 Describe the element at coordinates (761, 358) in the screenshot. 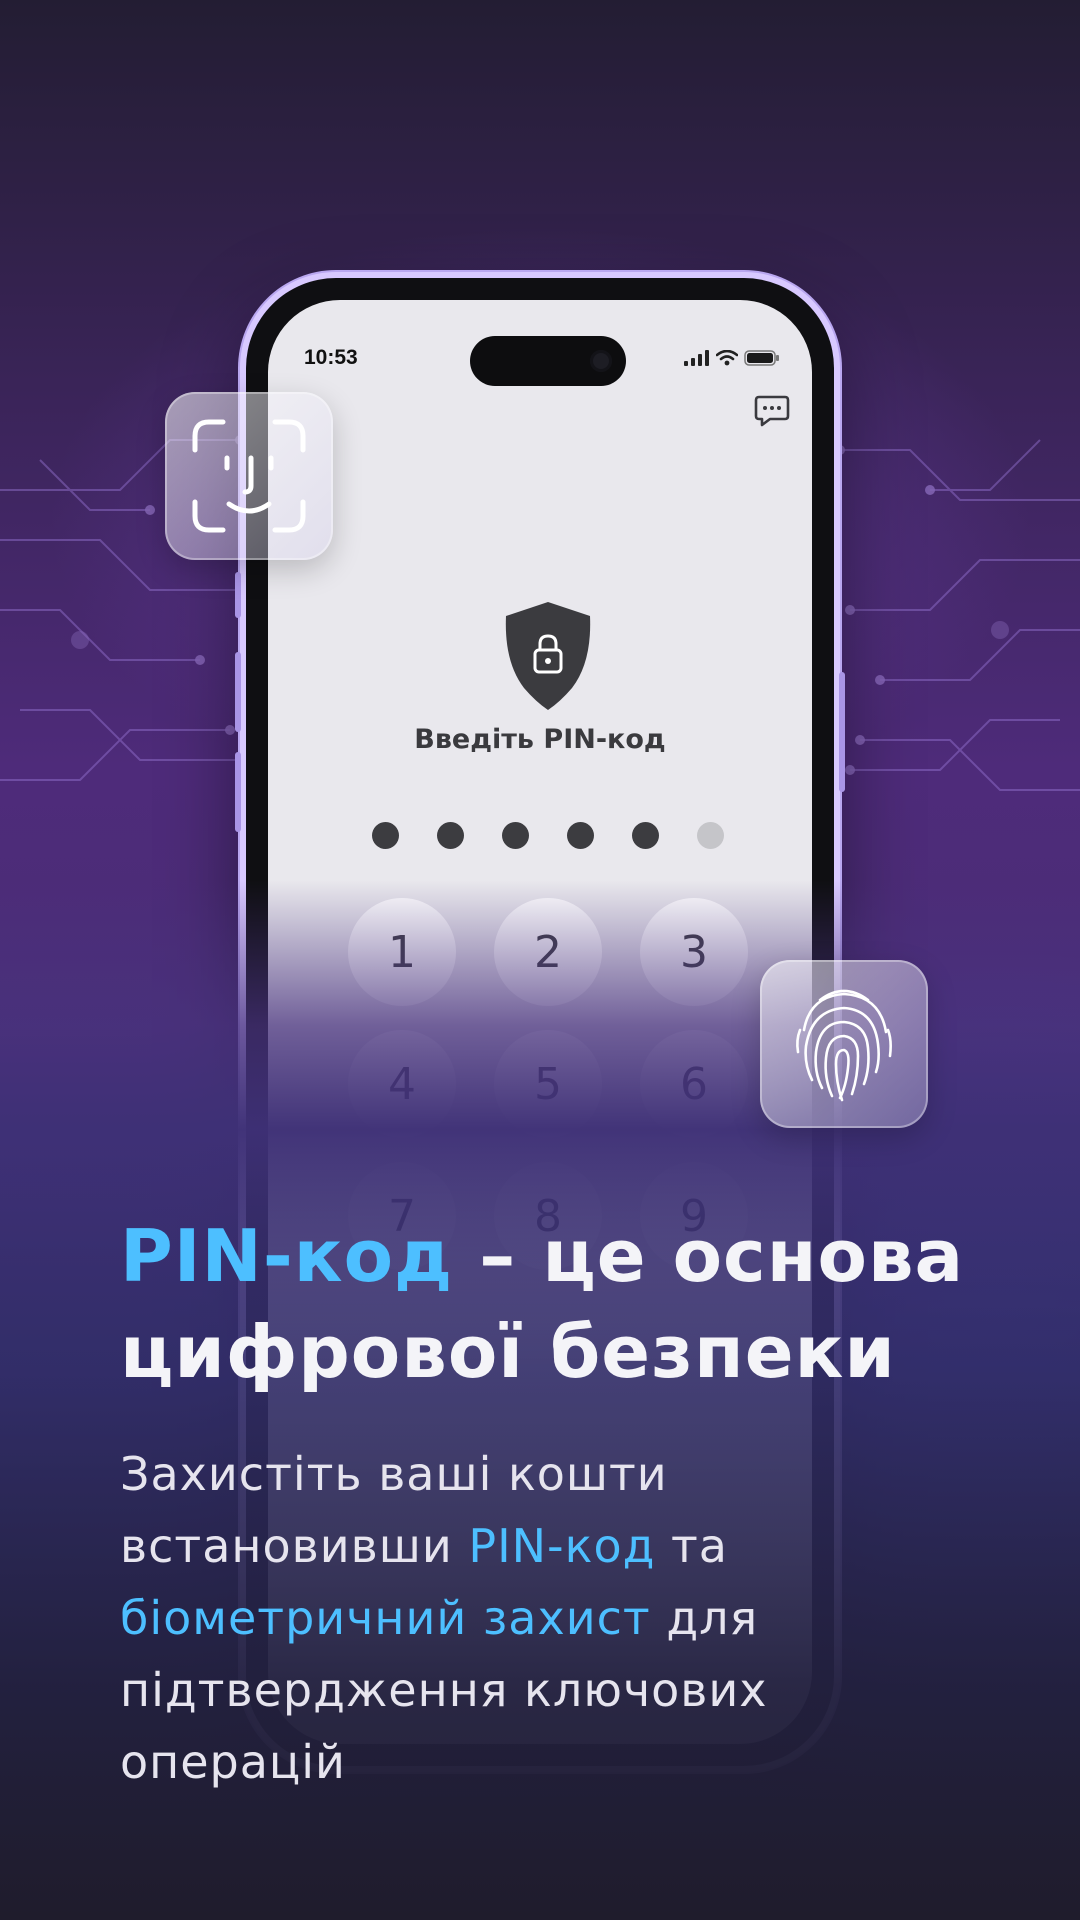

I see `battery-icon` at that location.